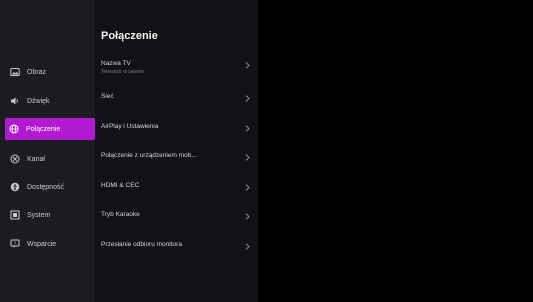  I want to click on sidebar-item-label: Obraz, so click(37, 72).